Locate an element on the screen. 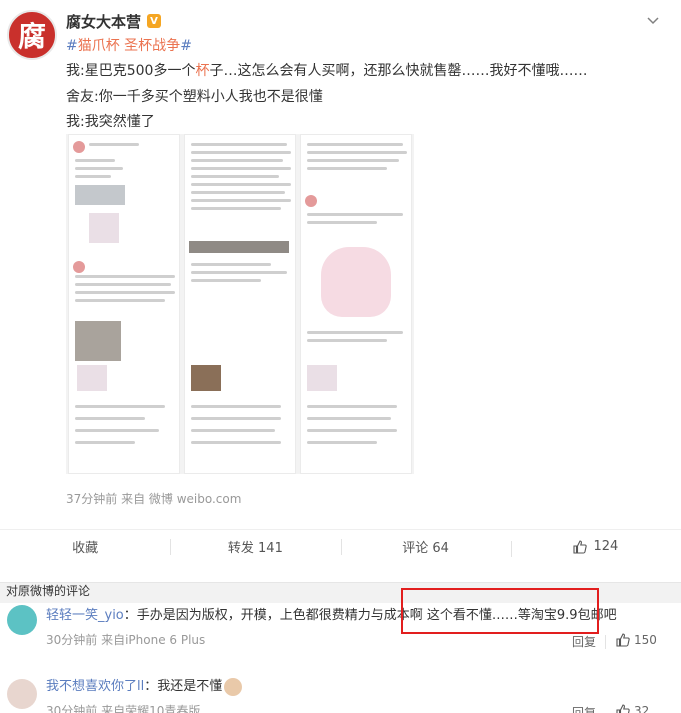  topic-hash-right: # is located at coordinates (186, 46).